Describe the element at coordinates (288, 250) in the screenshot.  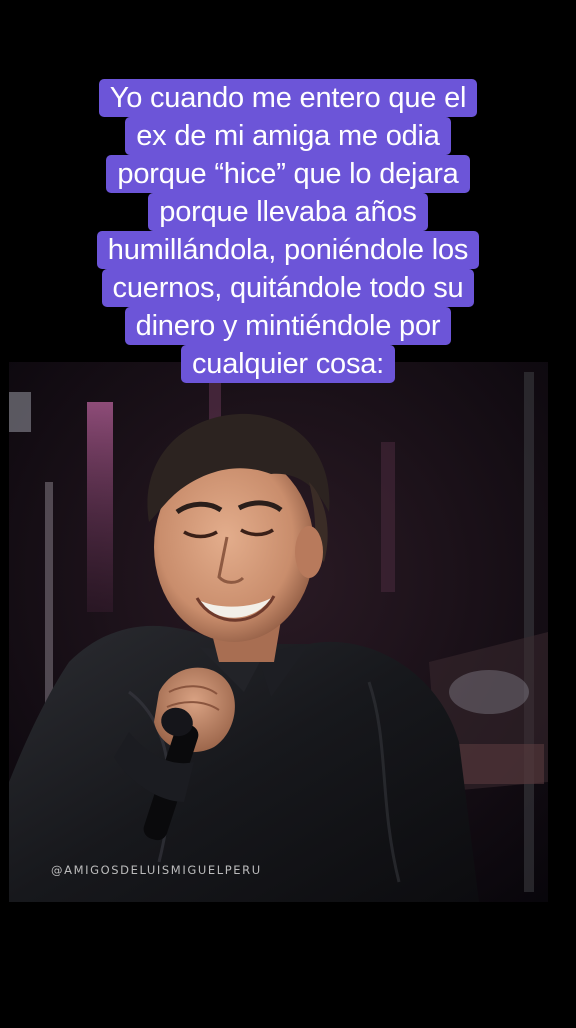
I see `caption-line: humillándola, poniéndole los` at that location.